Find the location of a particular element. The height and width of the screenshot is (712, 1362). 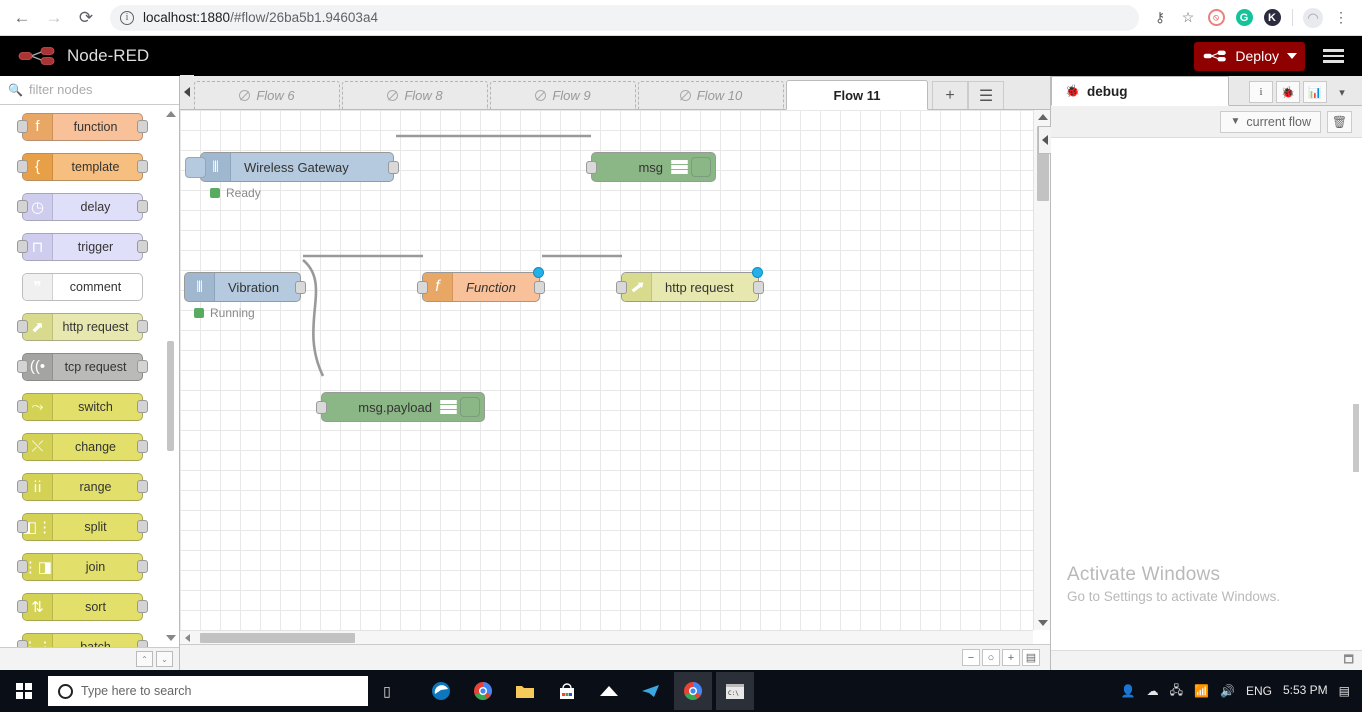

palette-node-tcp-request: ((• tcp request is located at coordinates (82, 366).